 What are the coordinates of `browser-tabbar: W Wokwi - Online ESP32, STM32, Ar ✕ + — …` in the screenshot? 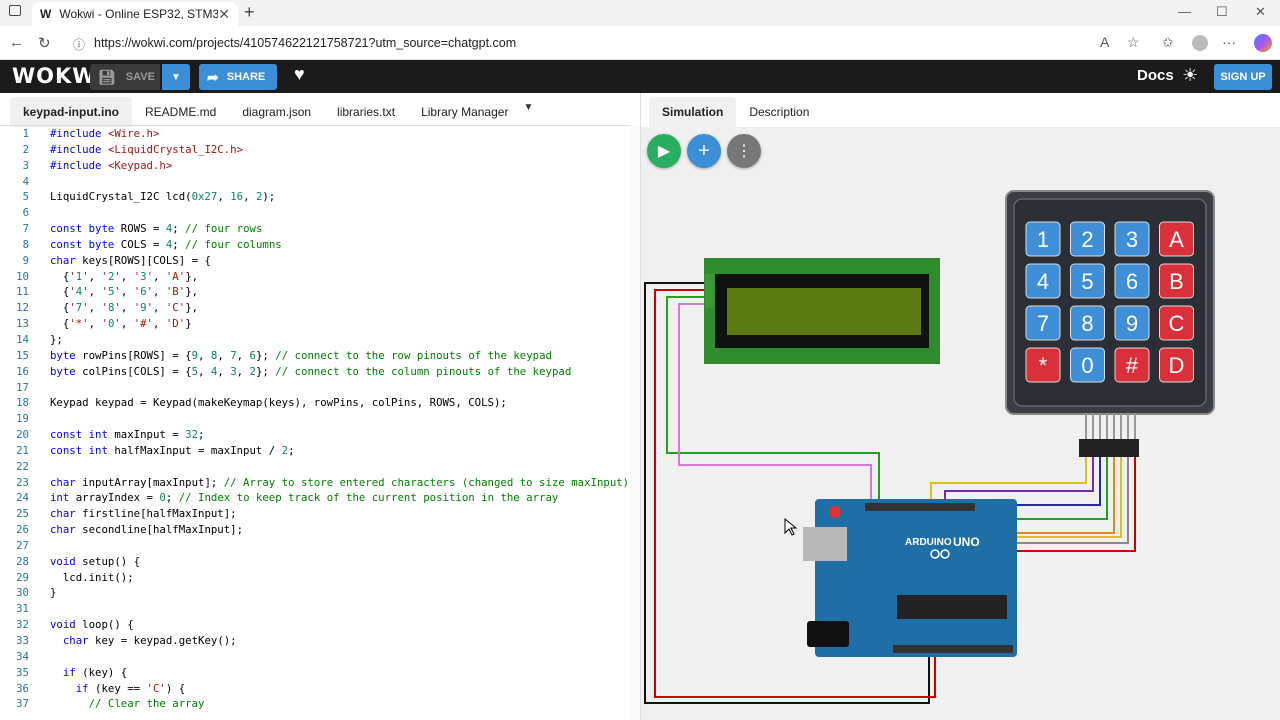 It's located at (640, 13).